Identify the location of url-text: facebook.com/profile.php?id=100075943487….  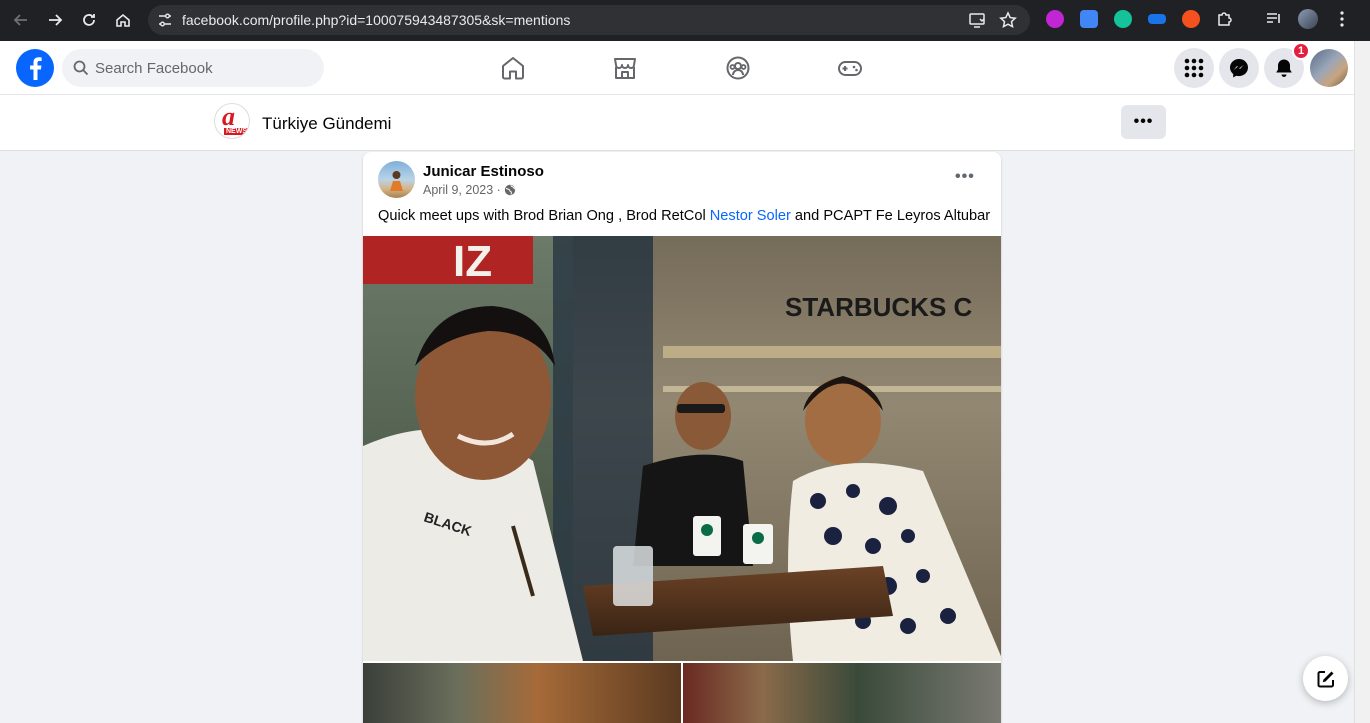
(376, 20).